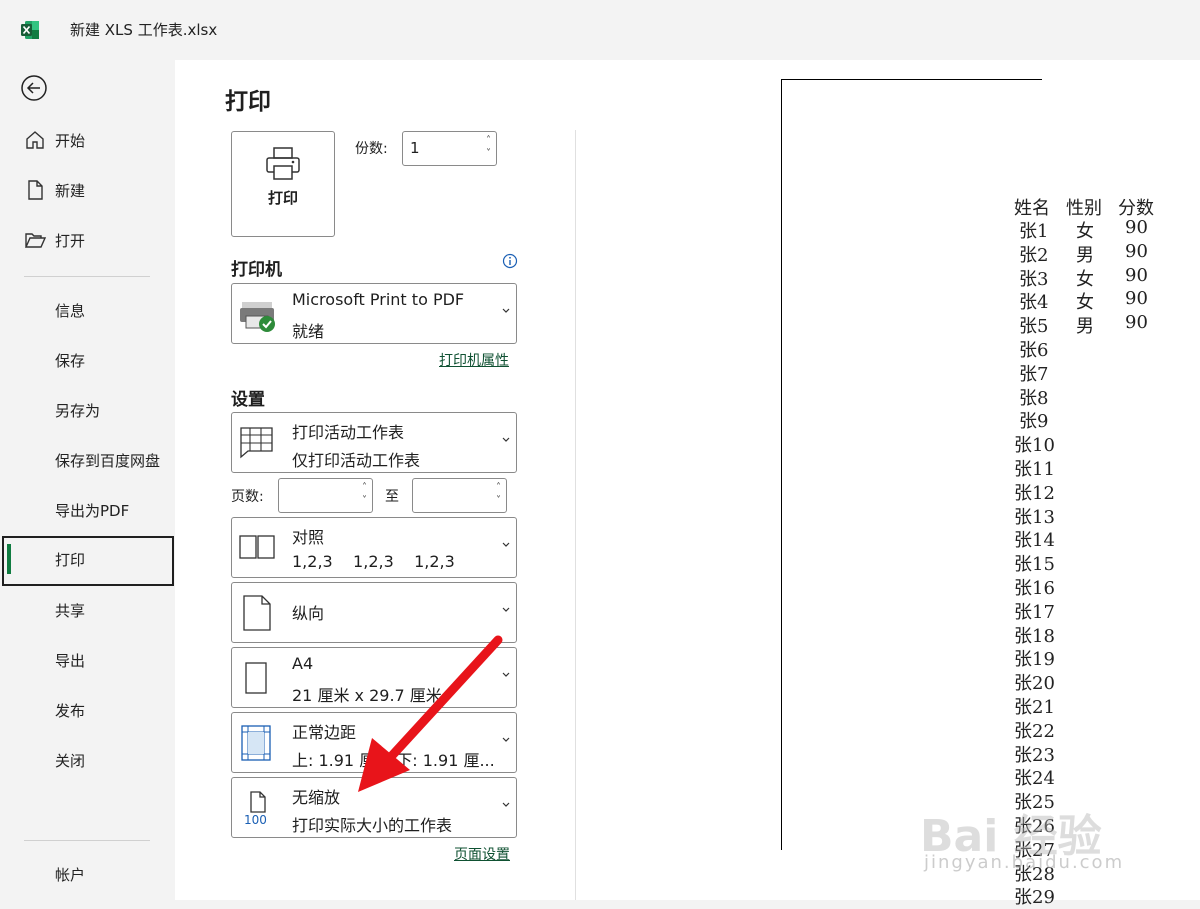 This screenshot has width=1200, height=909. I want to click on excel-app-icon, so click(30, 30).